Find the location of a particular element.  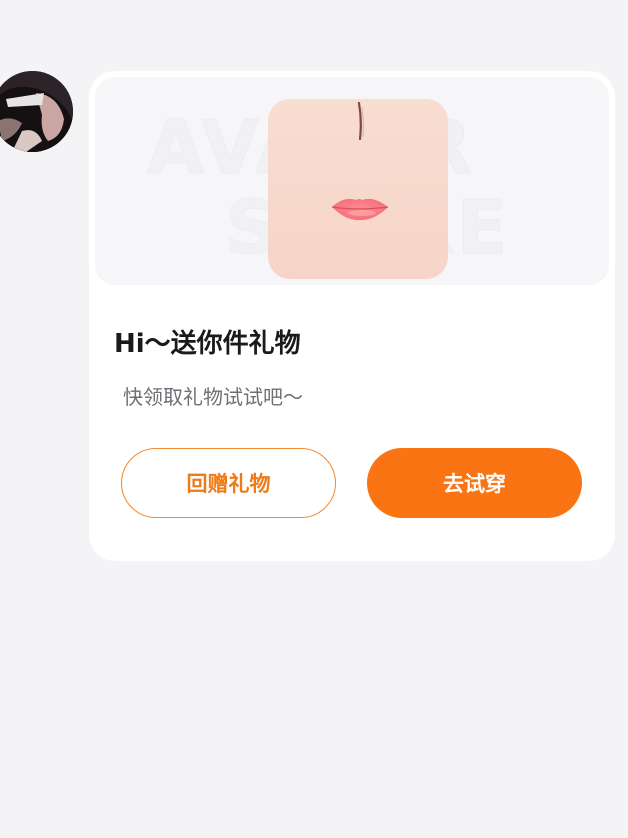

card-subtitle: 快领取礼物试试吧～ is located at coordinates (213, 397).